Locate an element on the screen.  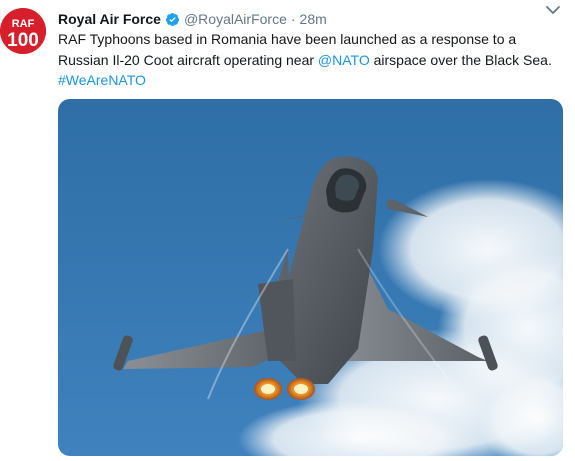
author-handle: @RoyalAirForce is located at coordinates (235, 19).